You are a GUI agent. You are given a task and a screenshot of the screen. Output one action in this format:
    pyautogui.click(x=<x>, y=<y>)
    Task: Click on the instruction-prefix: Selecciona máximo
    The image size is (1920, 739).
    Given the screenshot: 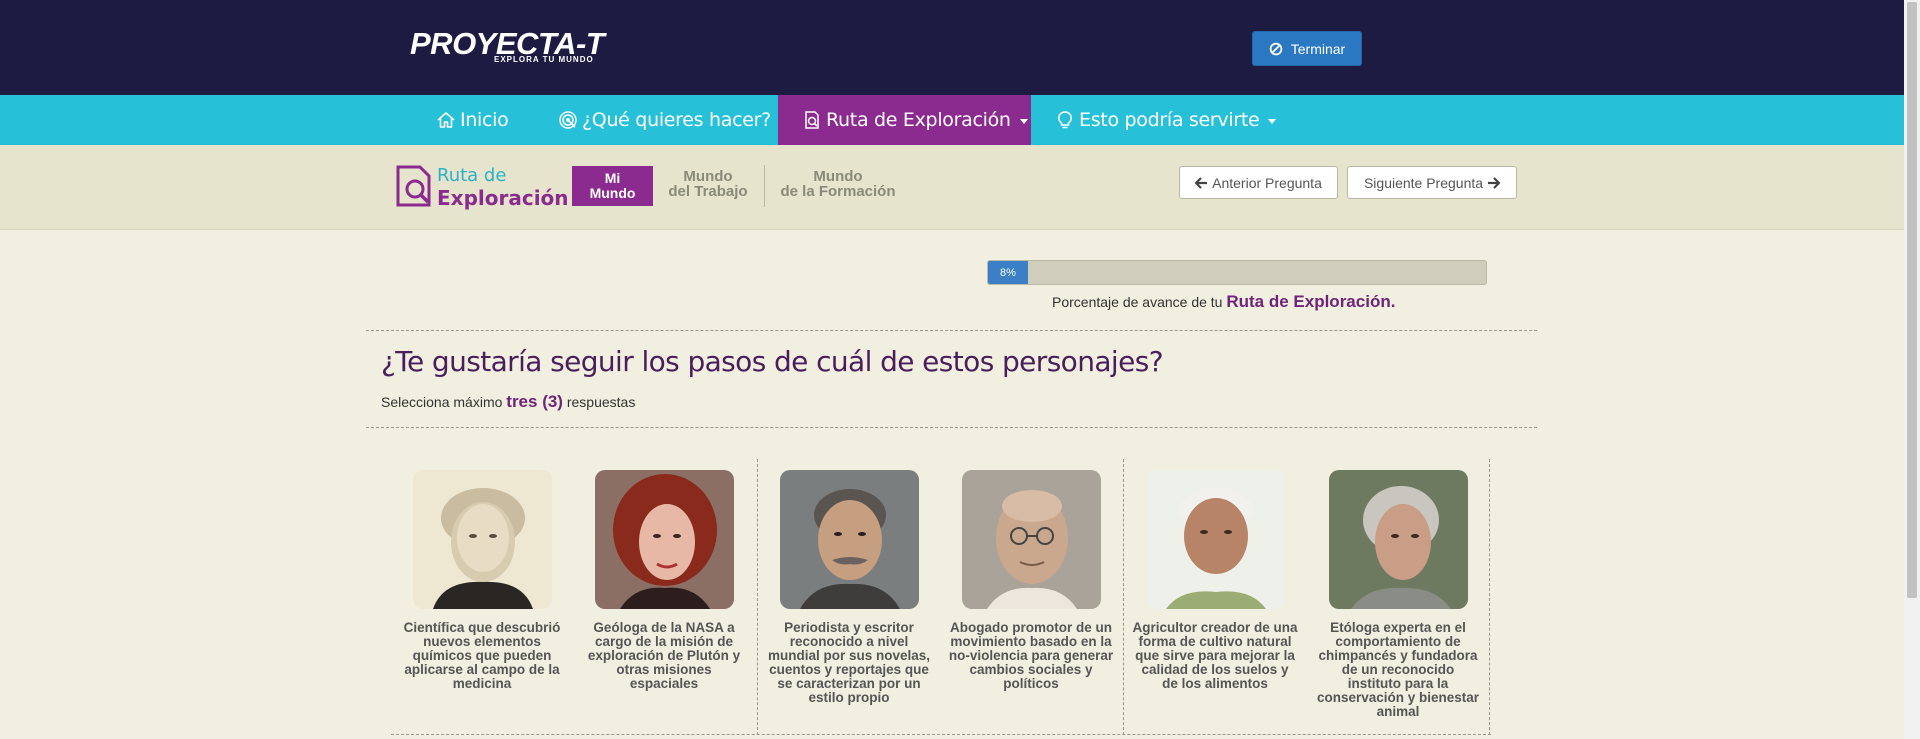 What is the action you would take?
    pyautogui.click(x=444, y=402)
    